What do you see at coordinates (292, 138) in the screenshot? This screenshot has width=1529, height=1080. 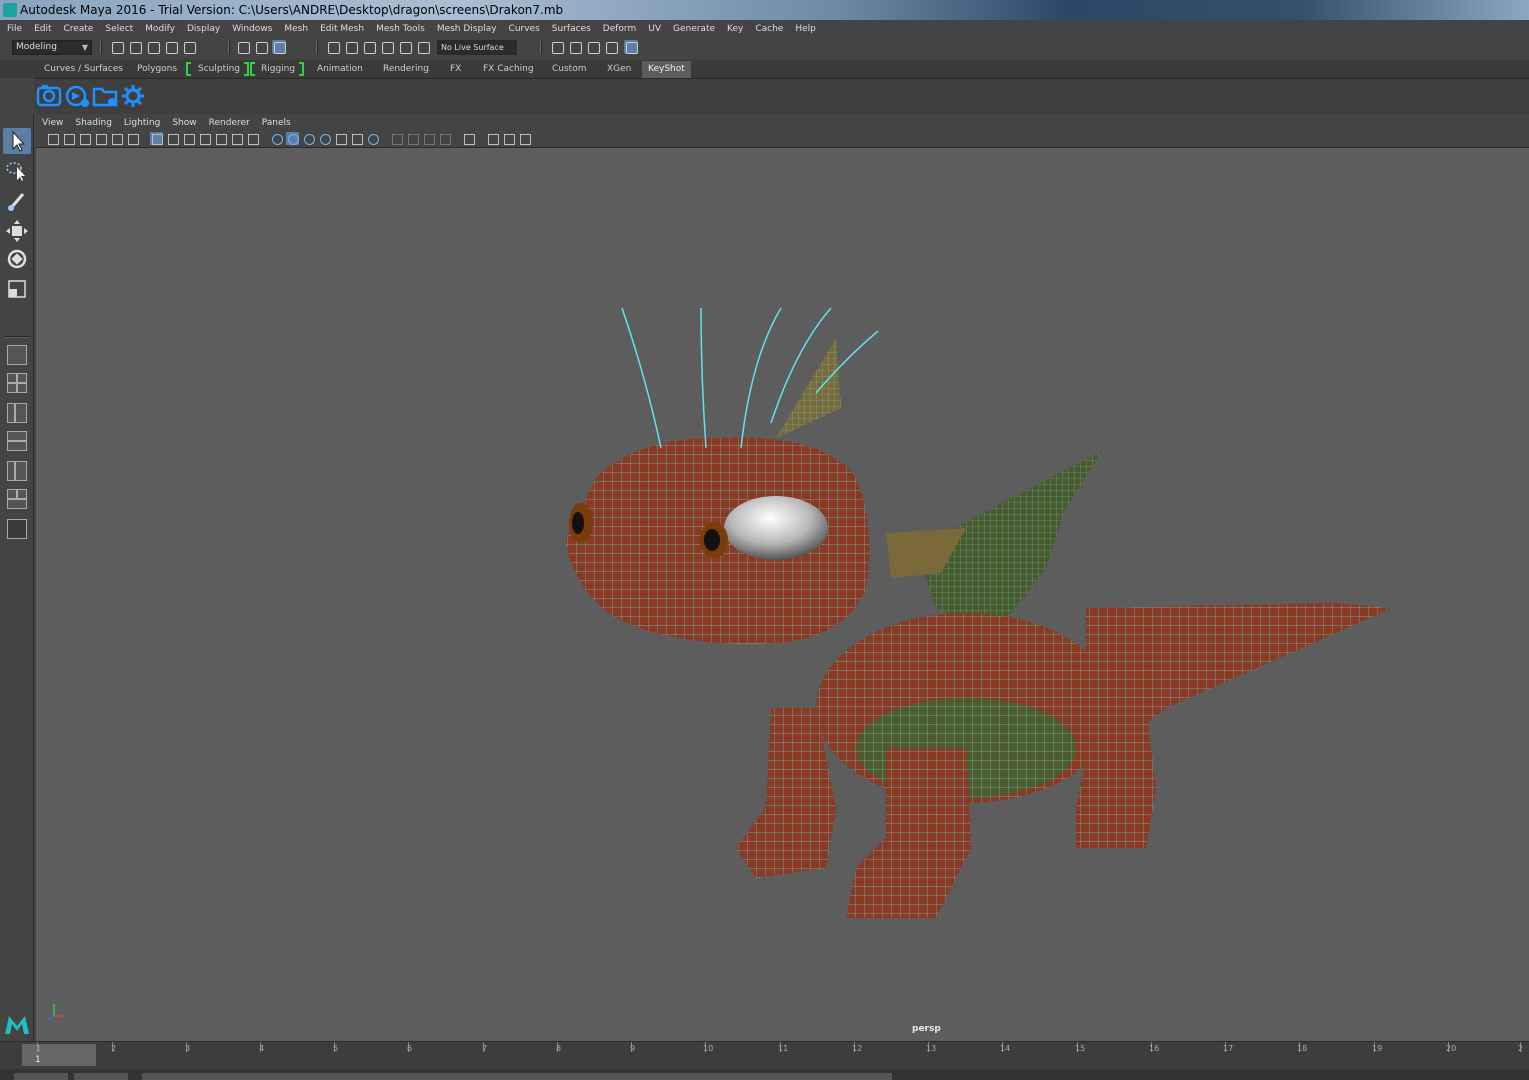 I see `smooth-shade-icon` at bounding box center [292, 138].